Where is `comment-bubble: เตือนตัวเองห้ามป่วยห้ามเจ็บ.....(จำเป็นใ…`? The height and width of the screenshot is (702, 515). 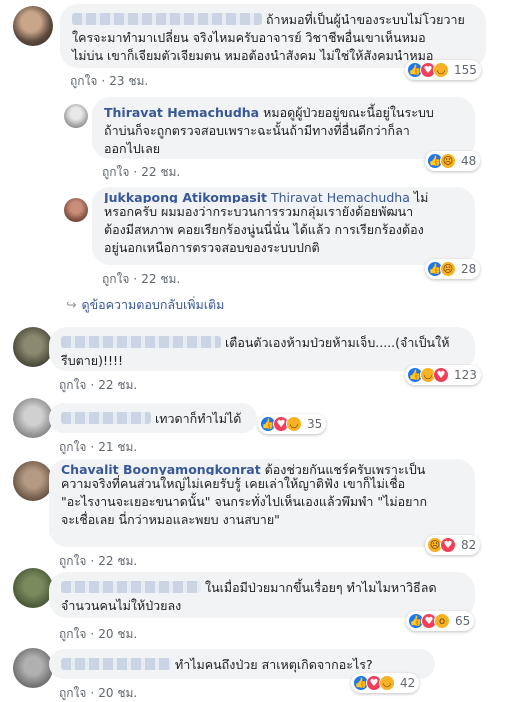 comment-bubble: เตือนตัวเองห้ามป่วยห้ามเจ็บ.....(จำเป็นใ… is located at coordinates (262, 349).